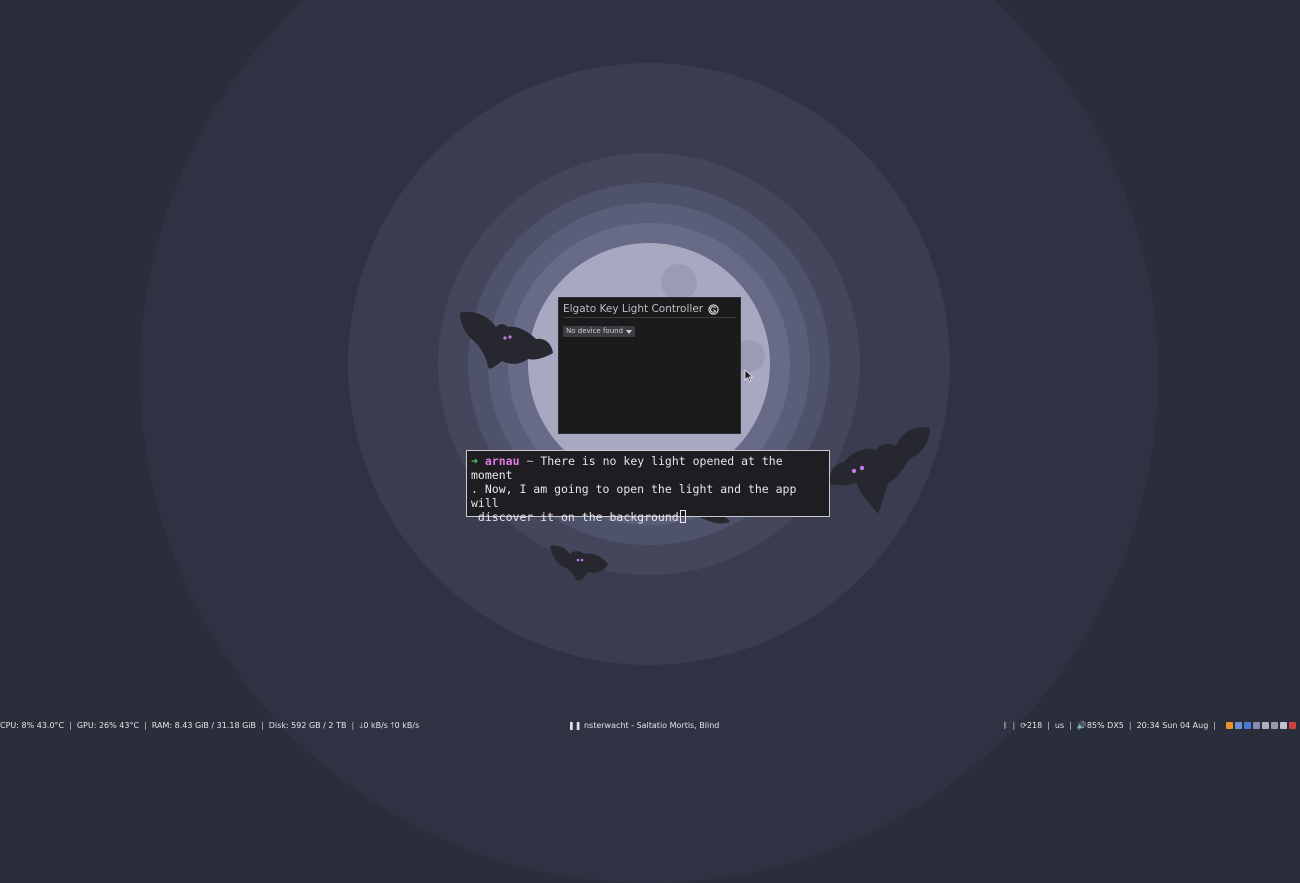 Image resolution: width=1300 pixels, height=883 pixels. What do you see at coordinates (1082, 725) in the screenshot?
I see `volume-icon: 🔊` at bounding box center [1082, 725].